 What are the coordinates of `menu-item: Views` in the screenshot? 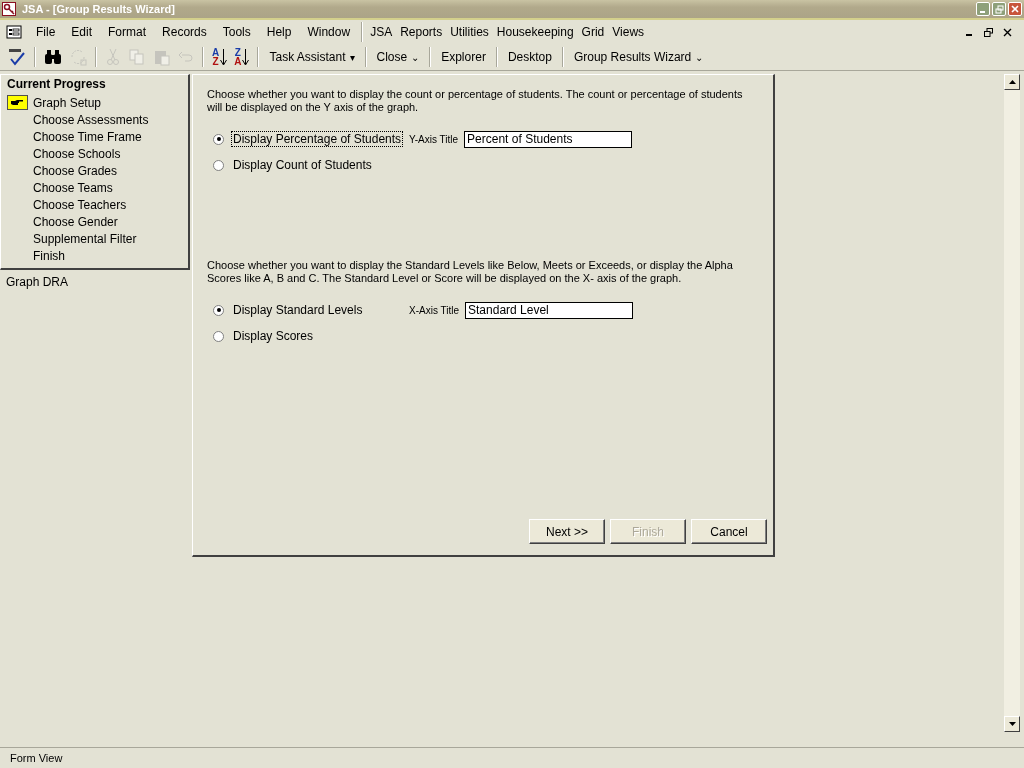 It's located at (628, 32).